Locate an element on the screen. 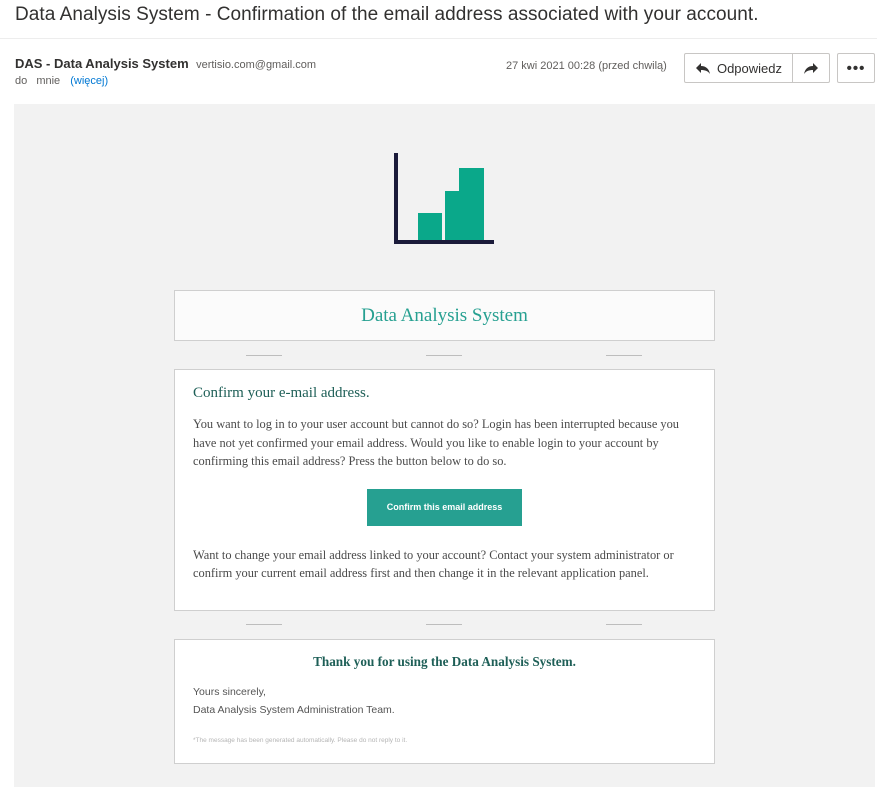  more-recipients-link: (więcej) is located at coordinates (89, 81).